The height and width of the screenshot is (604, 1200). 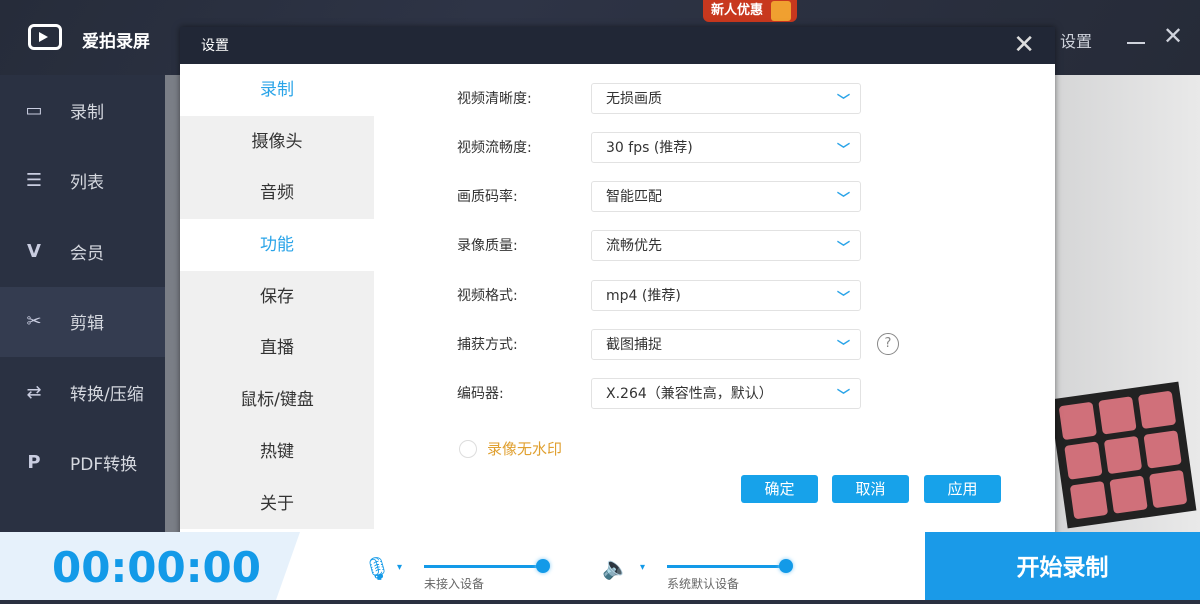 I want to click on sidebar-item-label: PDF转换, so click(x=104, y=465).